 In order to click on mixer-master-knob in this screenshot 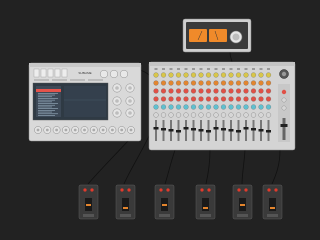, I will do `click(284, 74)`.